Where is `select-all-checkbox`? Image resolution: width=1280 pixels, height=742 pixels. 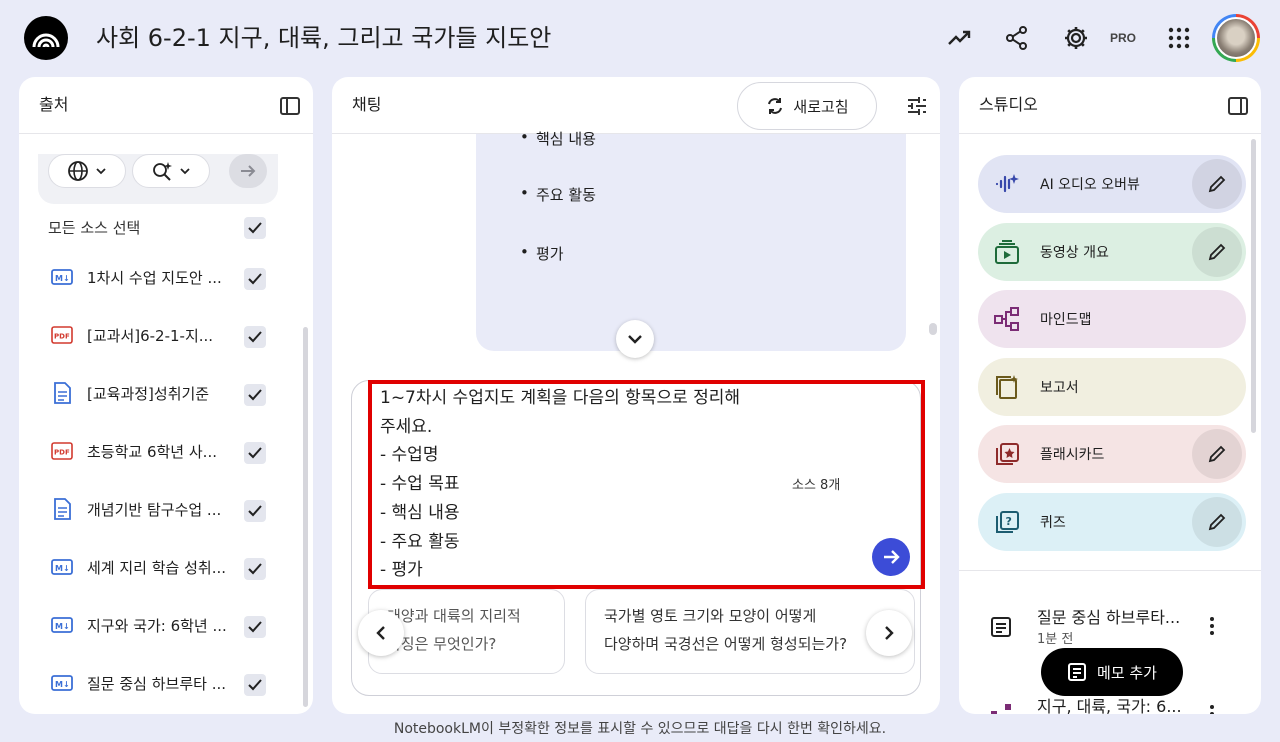
select-all-checkbox is located at coordinates (255, 228).